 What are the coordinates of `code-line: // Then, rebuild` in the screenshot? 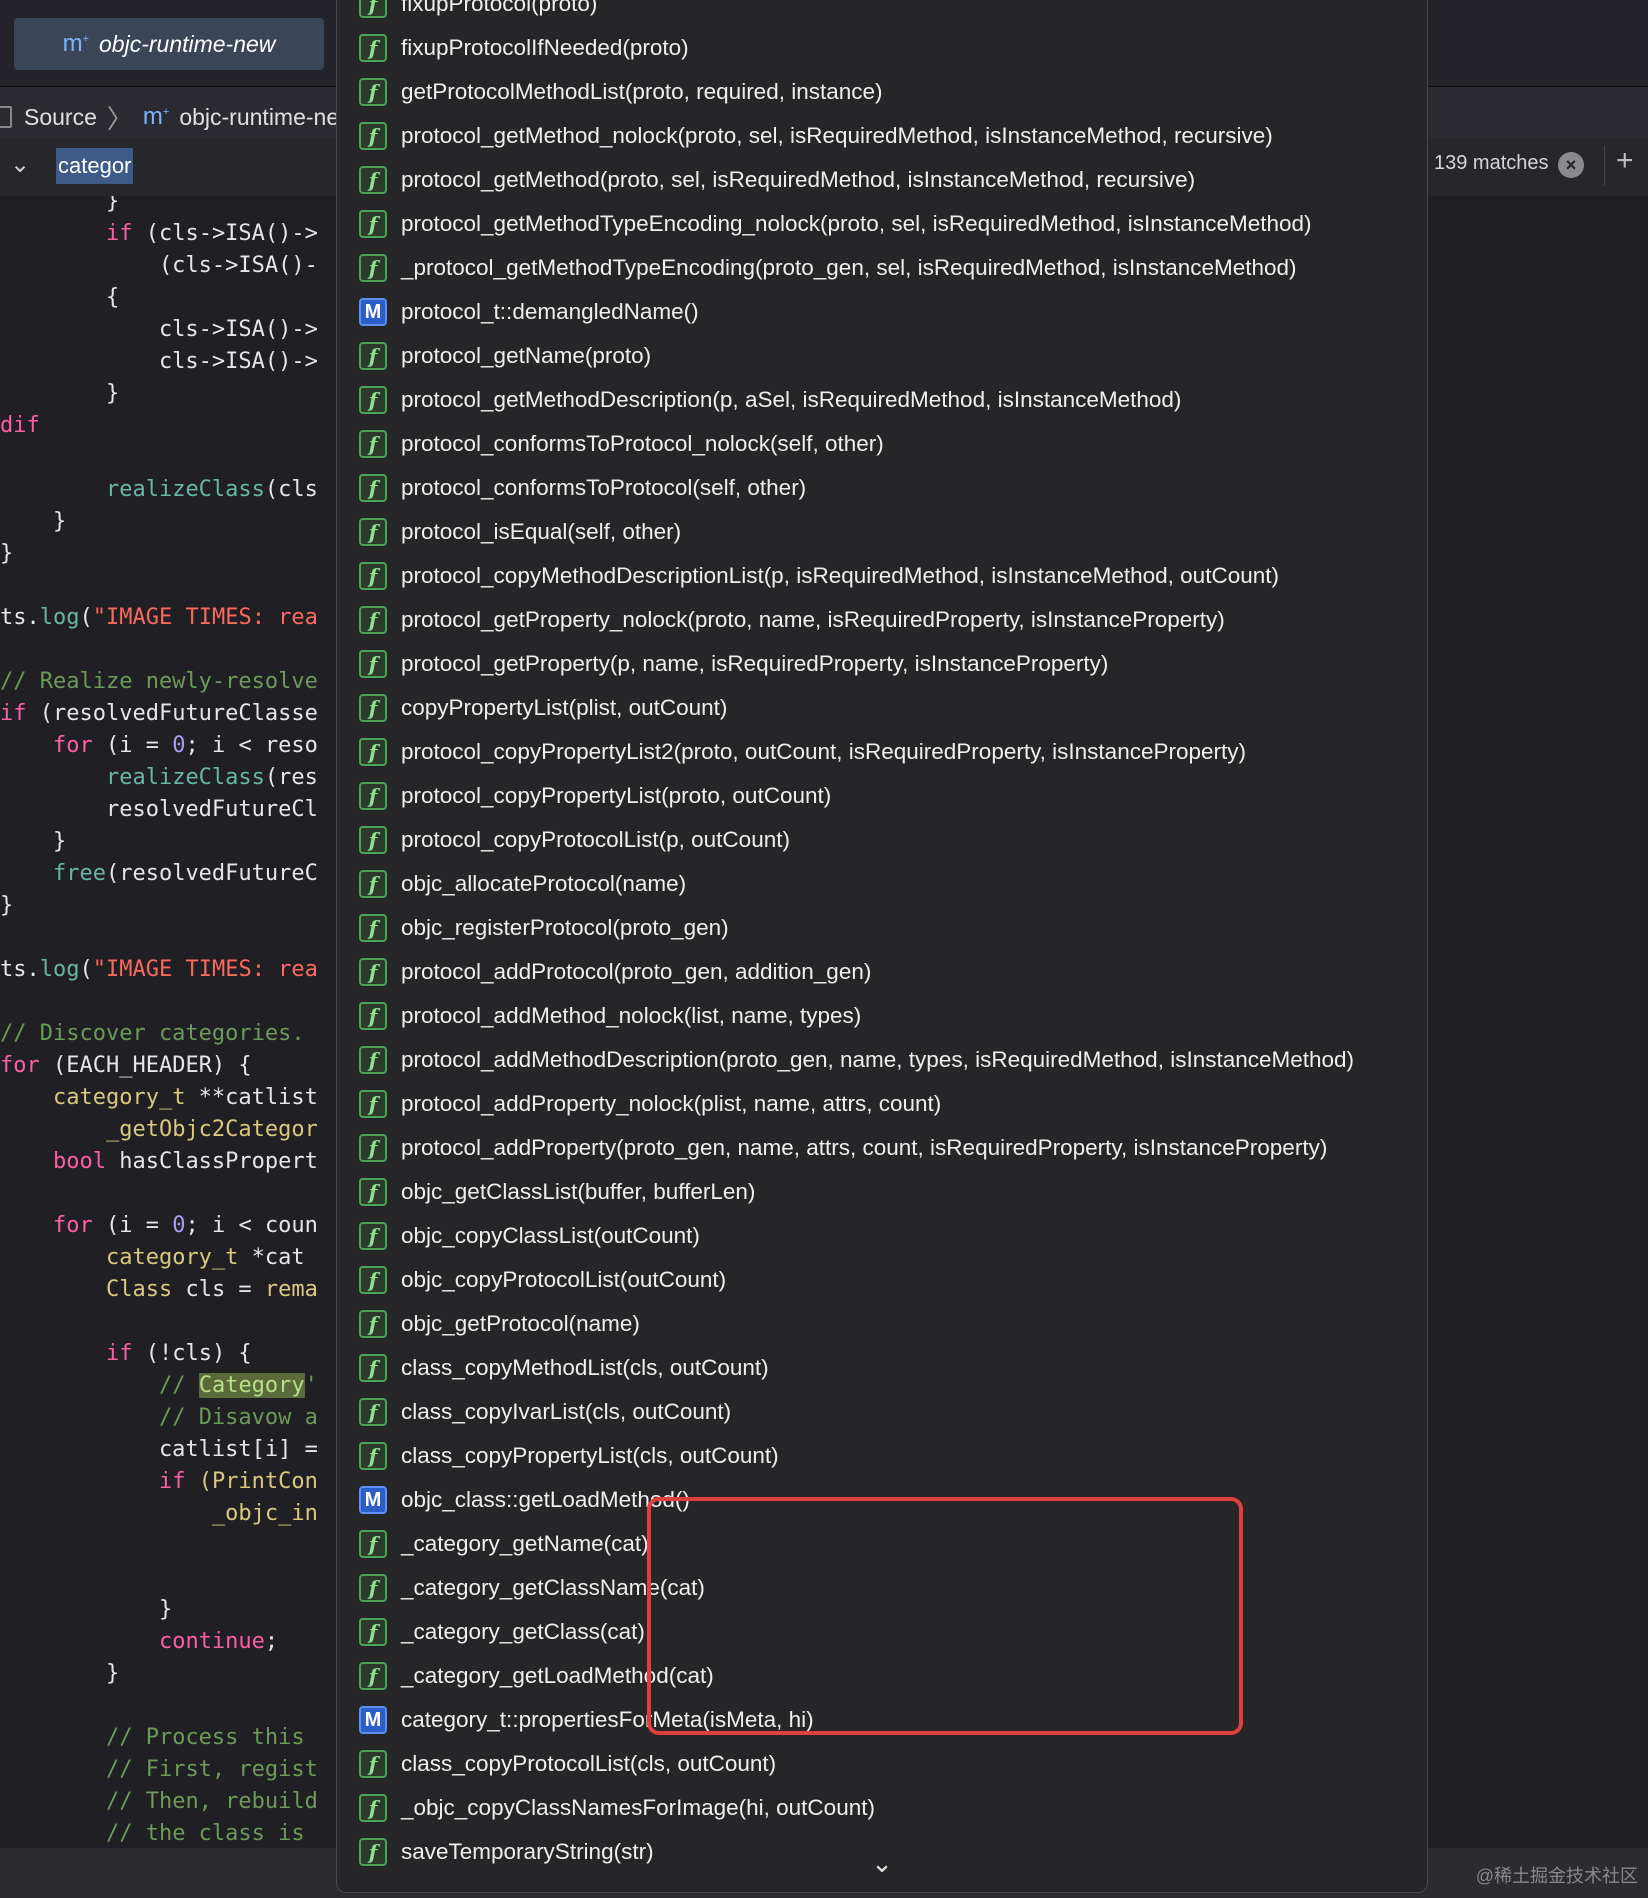 It's located at (159, 1802).